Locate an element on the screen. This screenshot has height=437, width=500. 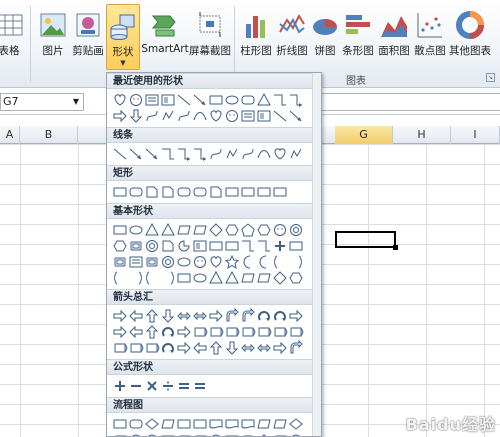
screenshot-button: 屏幕截图 is located at coordinates (210, 35).